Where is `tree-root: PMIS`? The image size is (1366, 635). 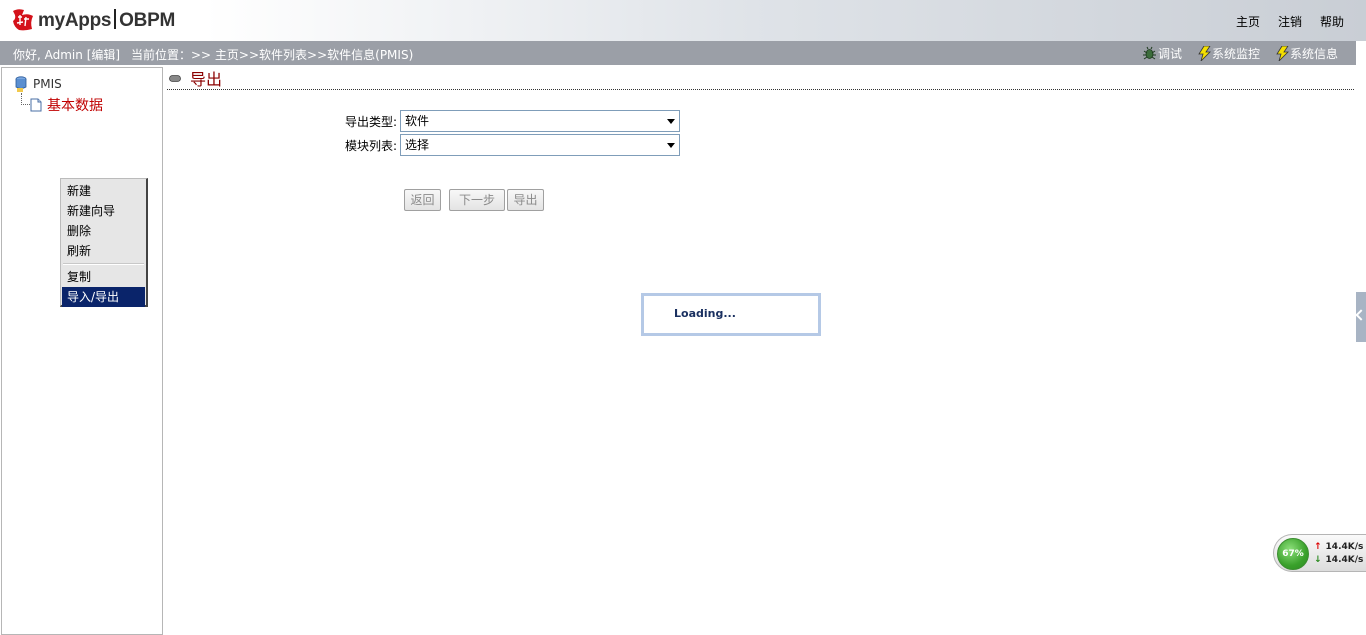 tree-root: PMIS is located at coordinates (38, 84).